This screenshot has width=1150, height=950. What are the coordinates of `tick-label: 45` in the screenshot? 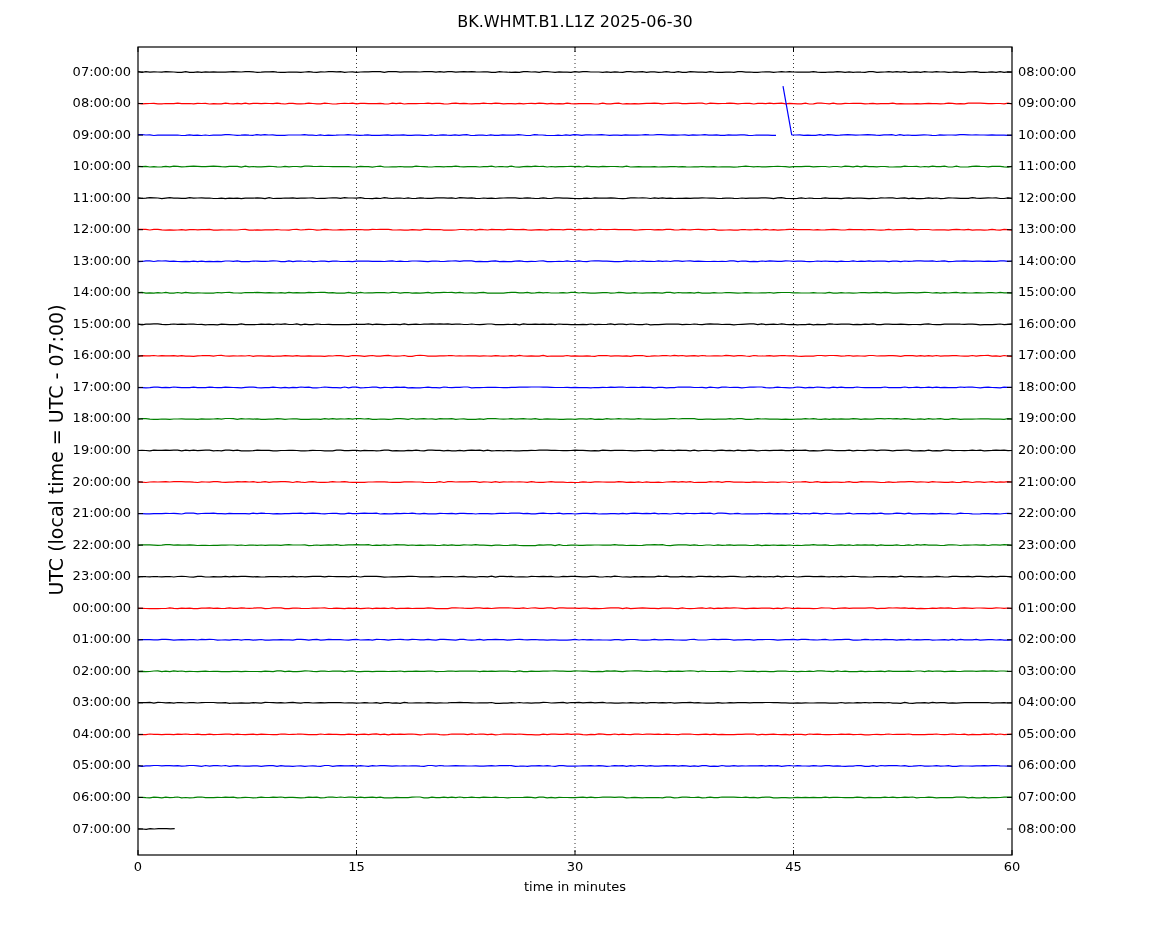 It's located at (793, 866).